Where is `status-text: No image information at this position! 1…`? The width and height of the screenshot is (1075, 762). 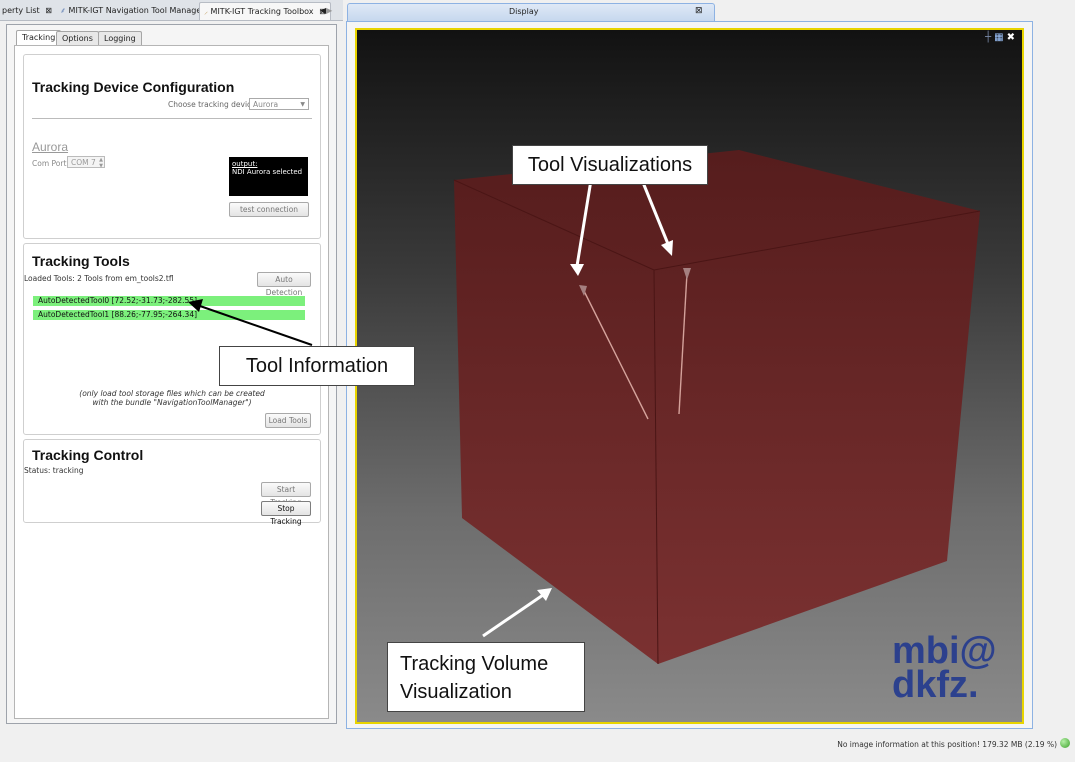
status-text: No image information at this position! 1… is located at coordinates (947, 744).